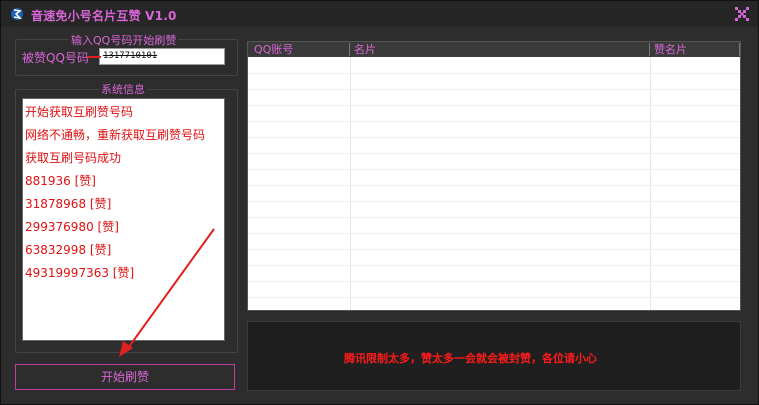 The height and width of the screenshot is (405, 759). Describe the element at coordinates (80, 273) in the screenshot. I see `log-line: 49319997363 [赞]` at that location.